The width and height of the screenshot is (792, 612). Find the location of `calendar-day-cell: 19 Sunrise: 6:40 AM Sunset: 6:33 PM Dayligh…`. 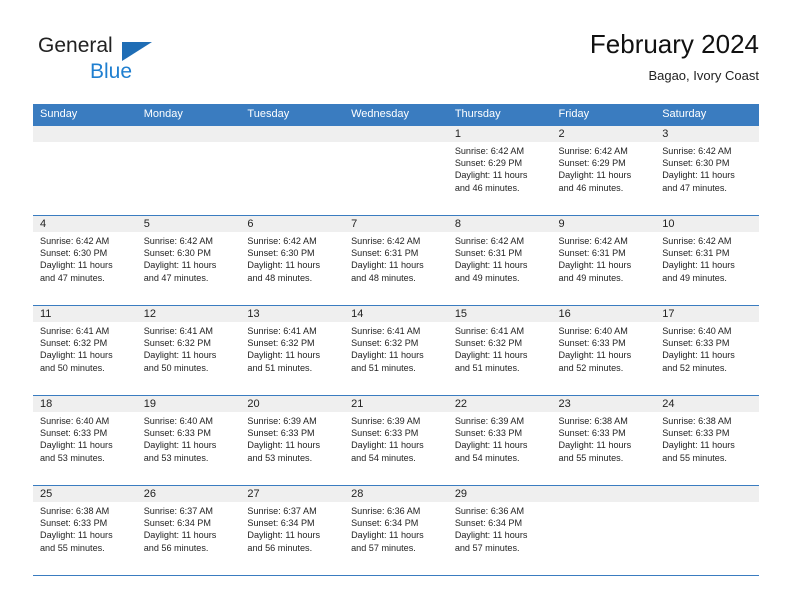

calendar-day-cell: 19 Sunrise: 6:40 AM Sunset: 6:33 PM Dayligh… is located at coordinates (188, 440).